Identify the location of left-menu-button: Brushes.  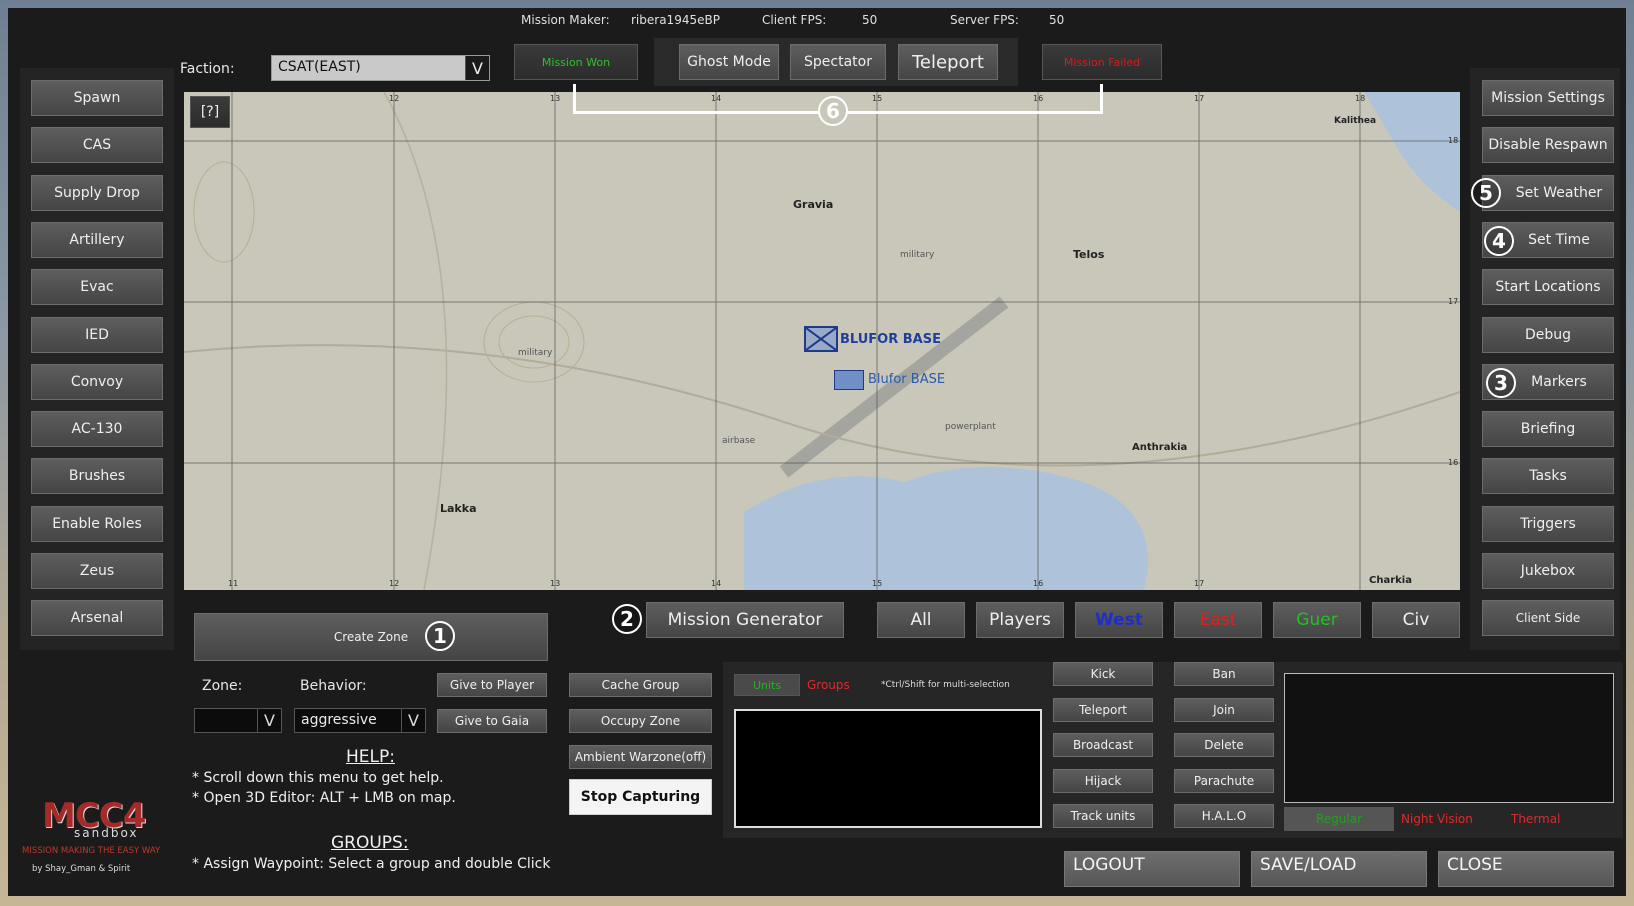
(97, 476).